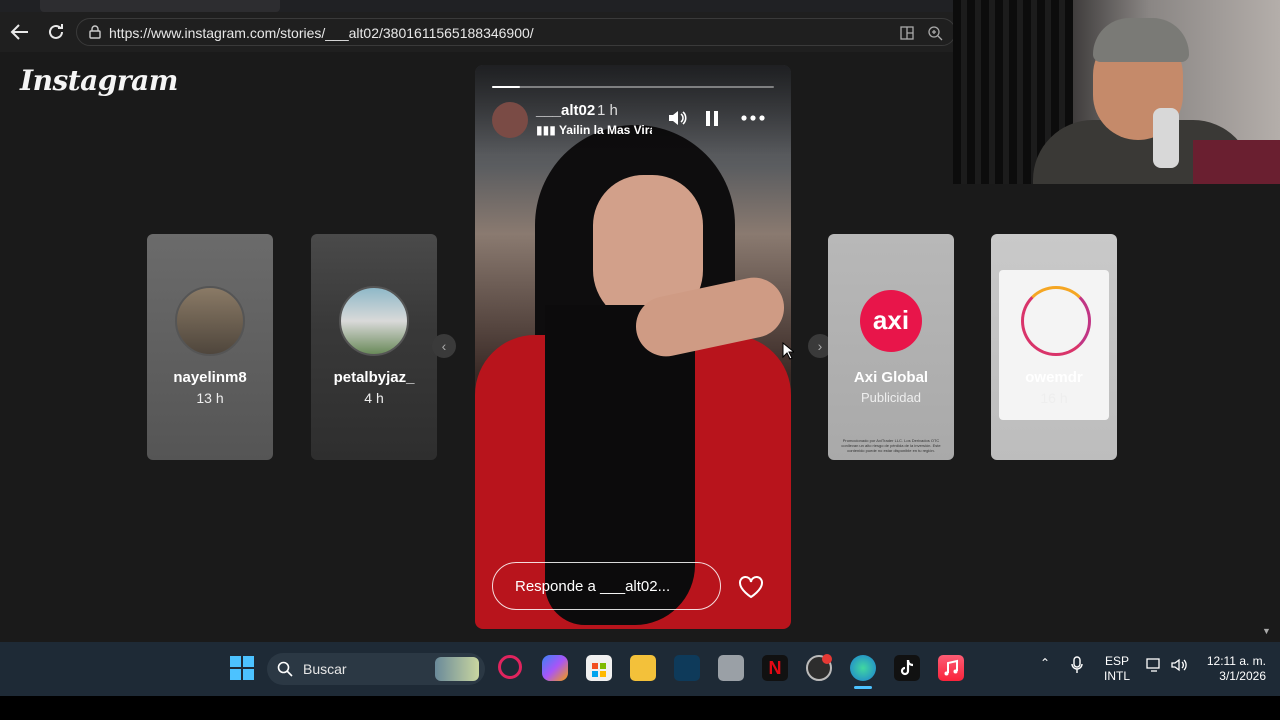 Image resolution: width=1280 pixels, height=720 pixels. What do you see at coordinates (1236, 162) in the screenshot?
I see `webcam-background-bed` at bounding box center [1236, 162].